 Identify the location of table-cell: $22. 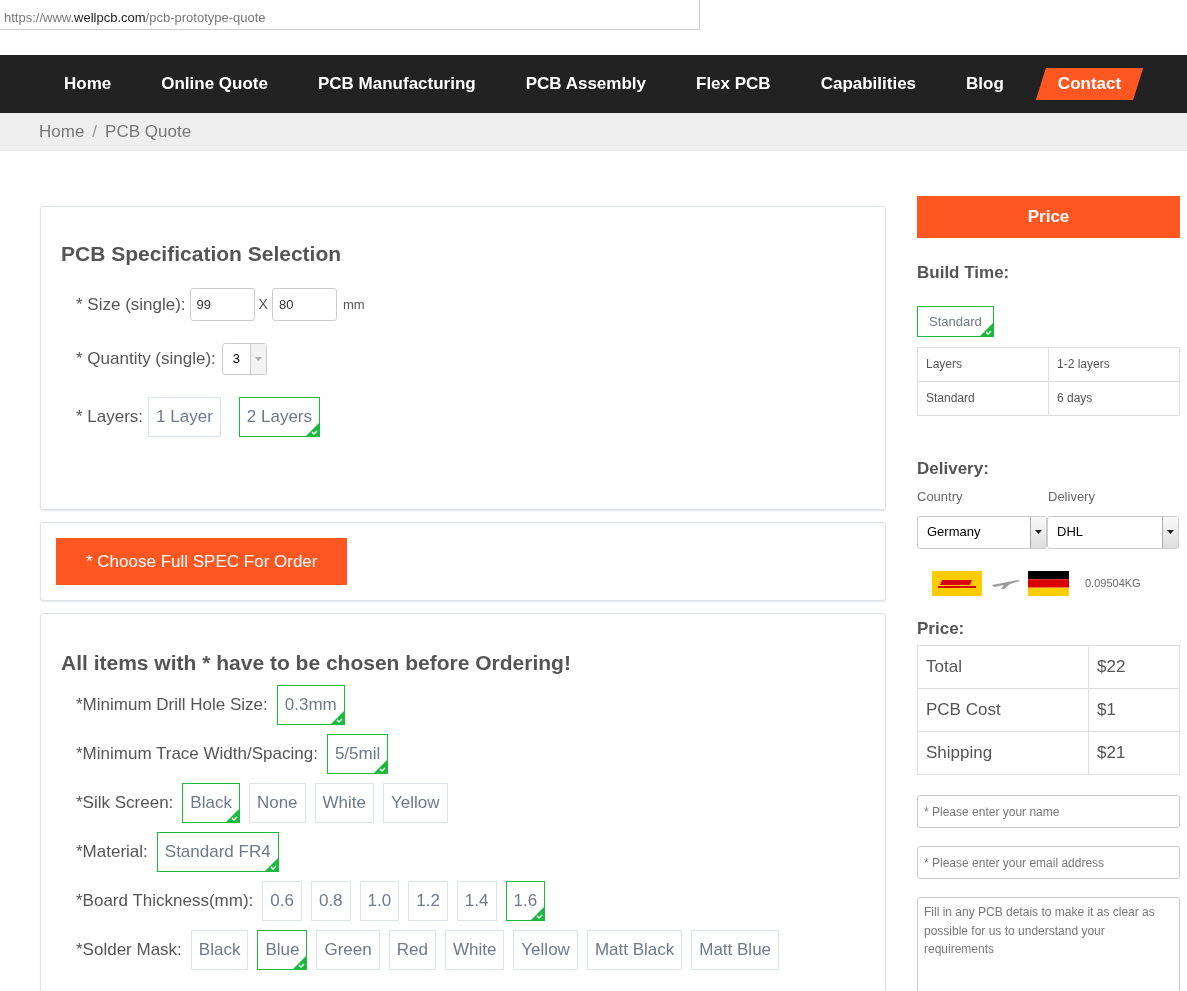
(1134, 667).